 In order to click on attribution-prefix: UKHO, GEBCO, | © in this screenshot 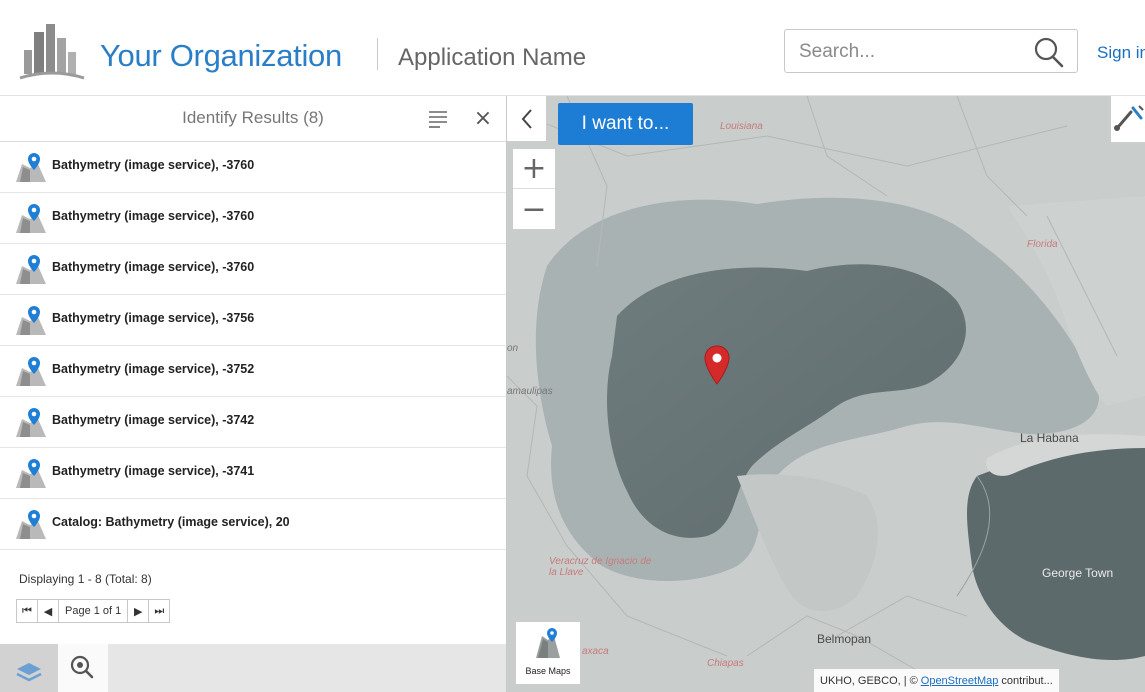, I will do `click(869, 680)`.